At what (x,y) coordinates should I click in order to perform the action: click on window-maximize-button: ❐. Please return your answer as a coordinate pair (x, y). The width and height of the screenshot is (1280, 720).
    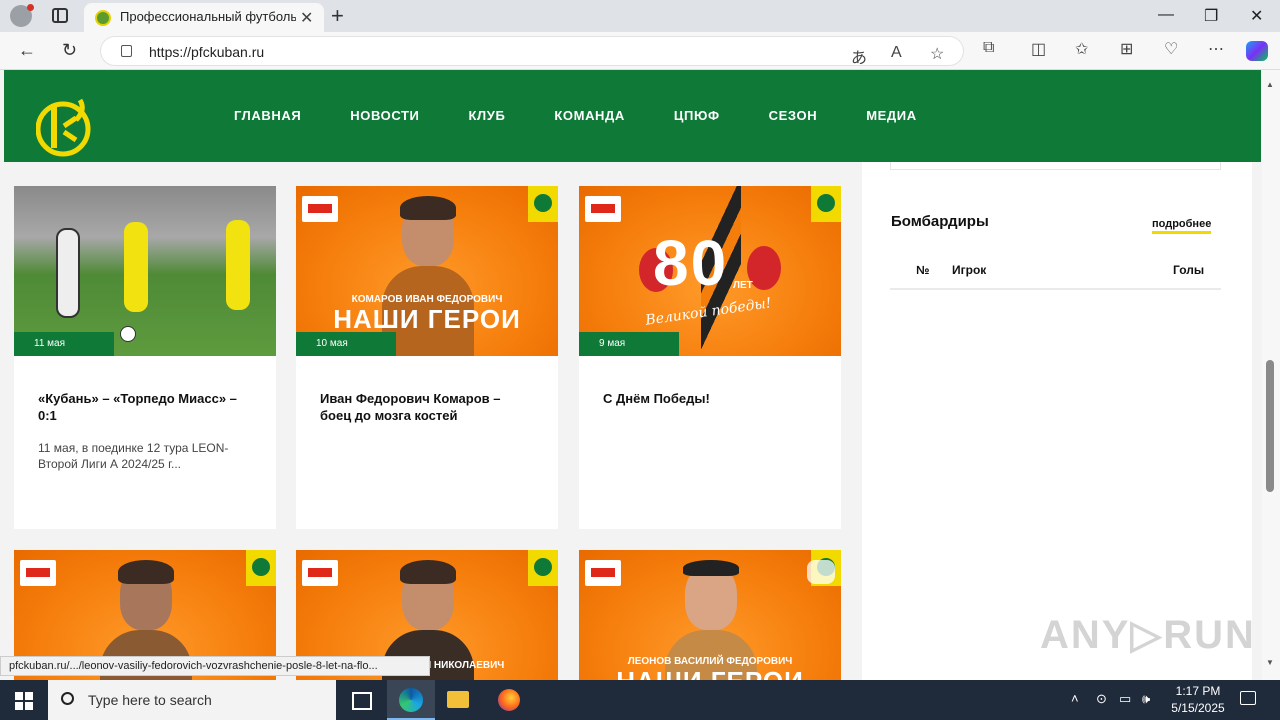
    Looking at the image, I should click on (1211, 16).